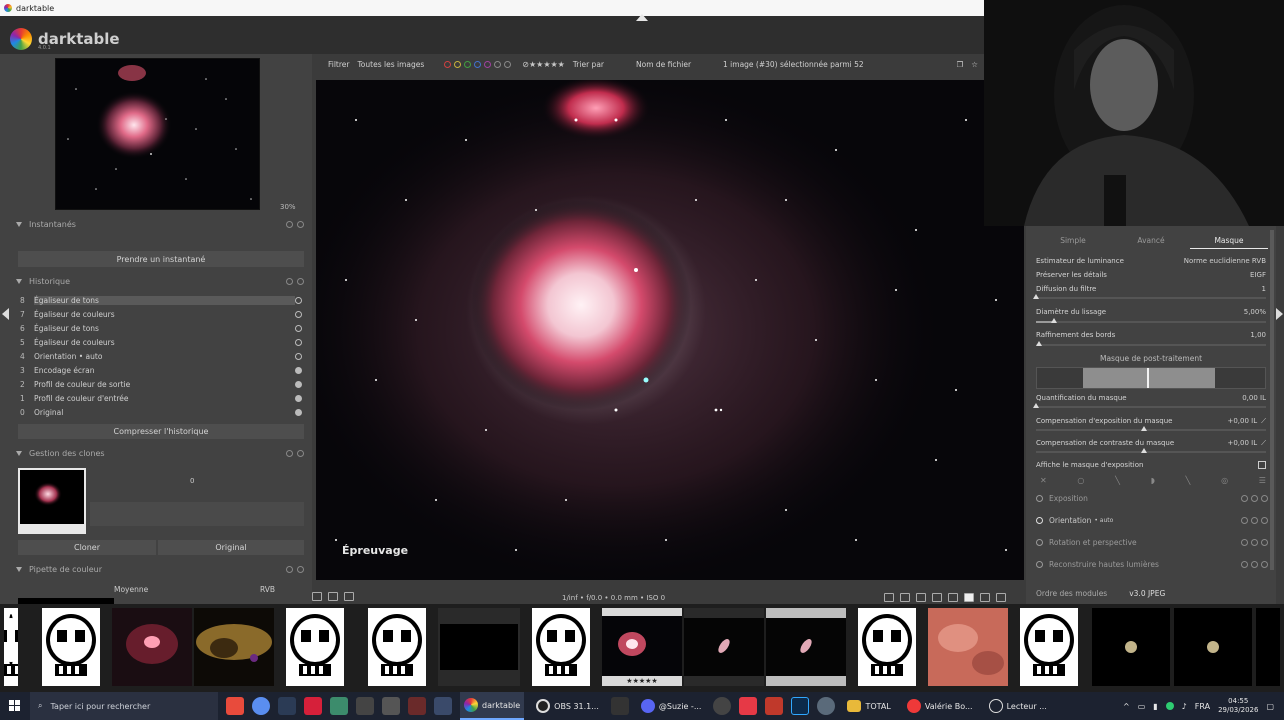 The image size is (1284, 720). Describe the element at coordinates (868, 706) in the screenshot. I see `taskbar-total: TOTAL` at that location.